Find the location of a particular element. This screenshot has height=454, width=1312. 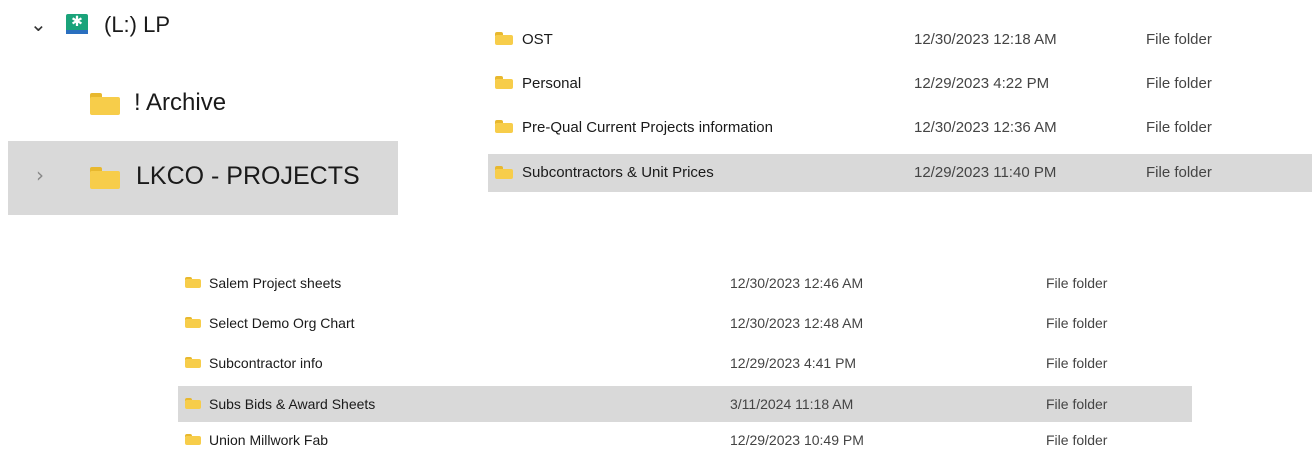

nav-item-lkco-projects: › LKCO - PROJECTS is located at coordinates (203, 178).